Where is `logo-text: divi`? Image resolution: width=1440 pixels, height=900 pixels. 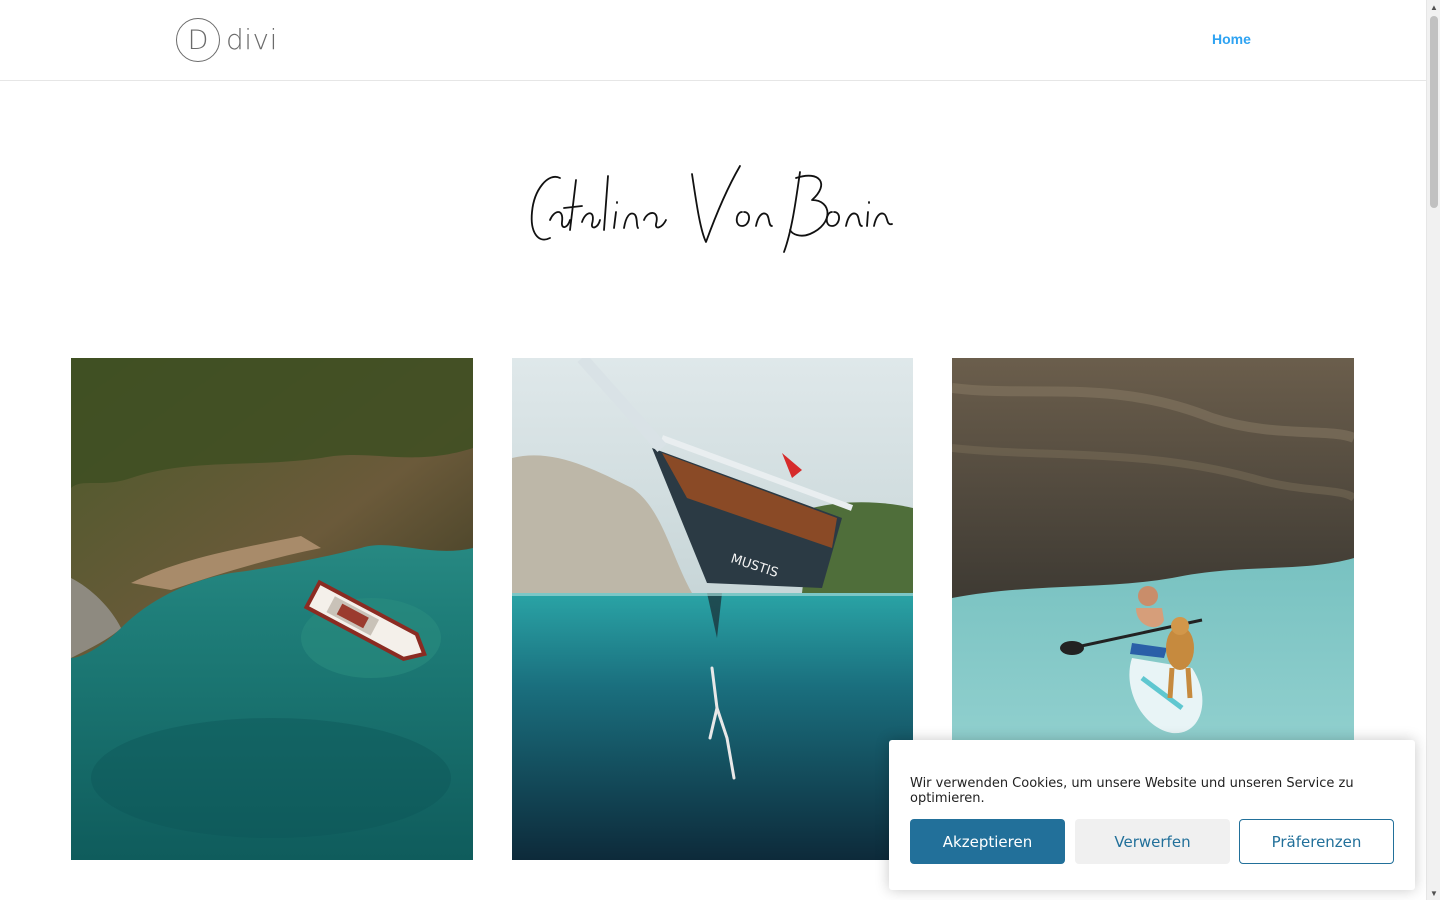
logo-text: divi is located at coordinates (252, 39).